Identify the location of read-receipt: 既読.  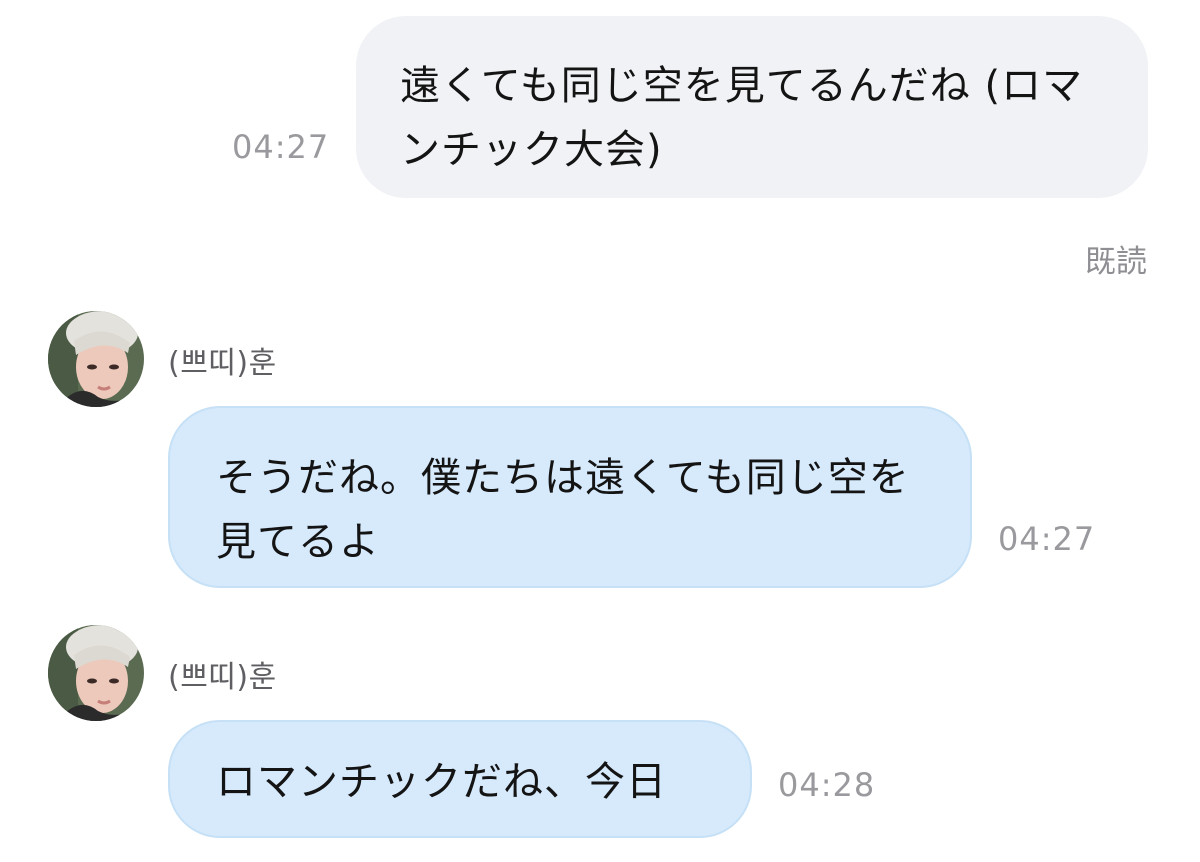
(1116, 262).